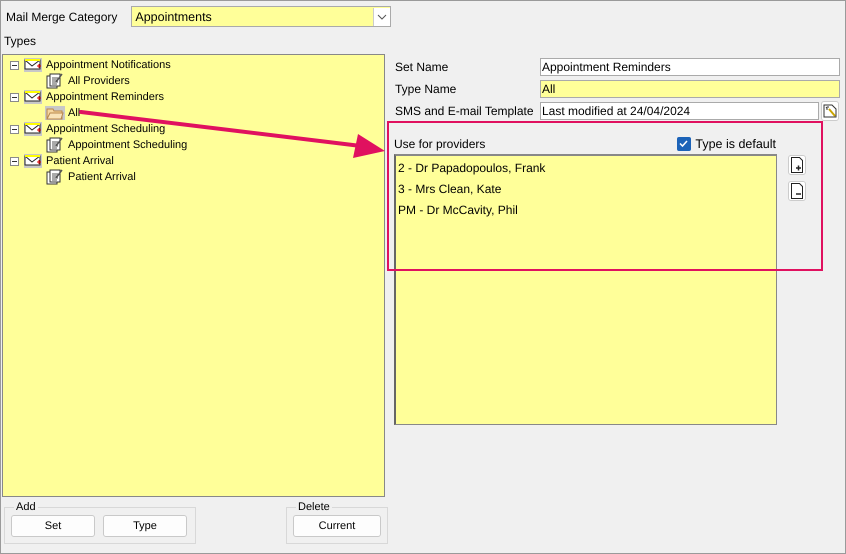 The height and width of the screenshot is (554, 846). Describe the element at coordinates (21, 41) in the screenshot. I see `types-label: Types` at that location.